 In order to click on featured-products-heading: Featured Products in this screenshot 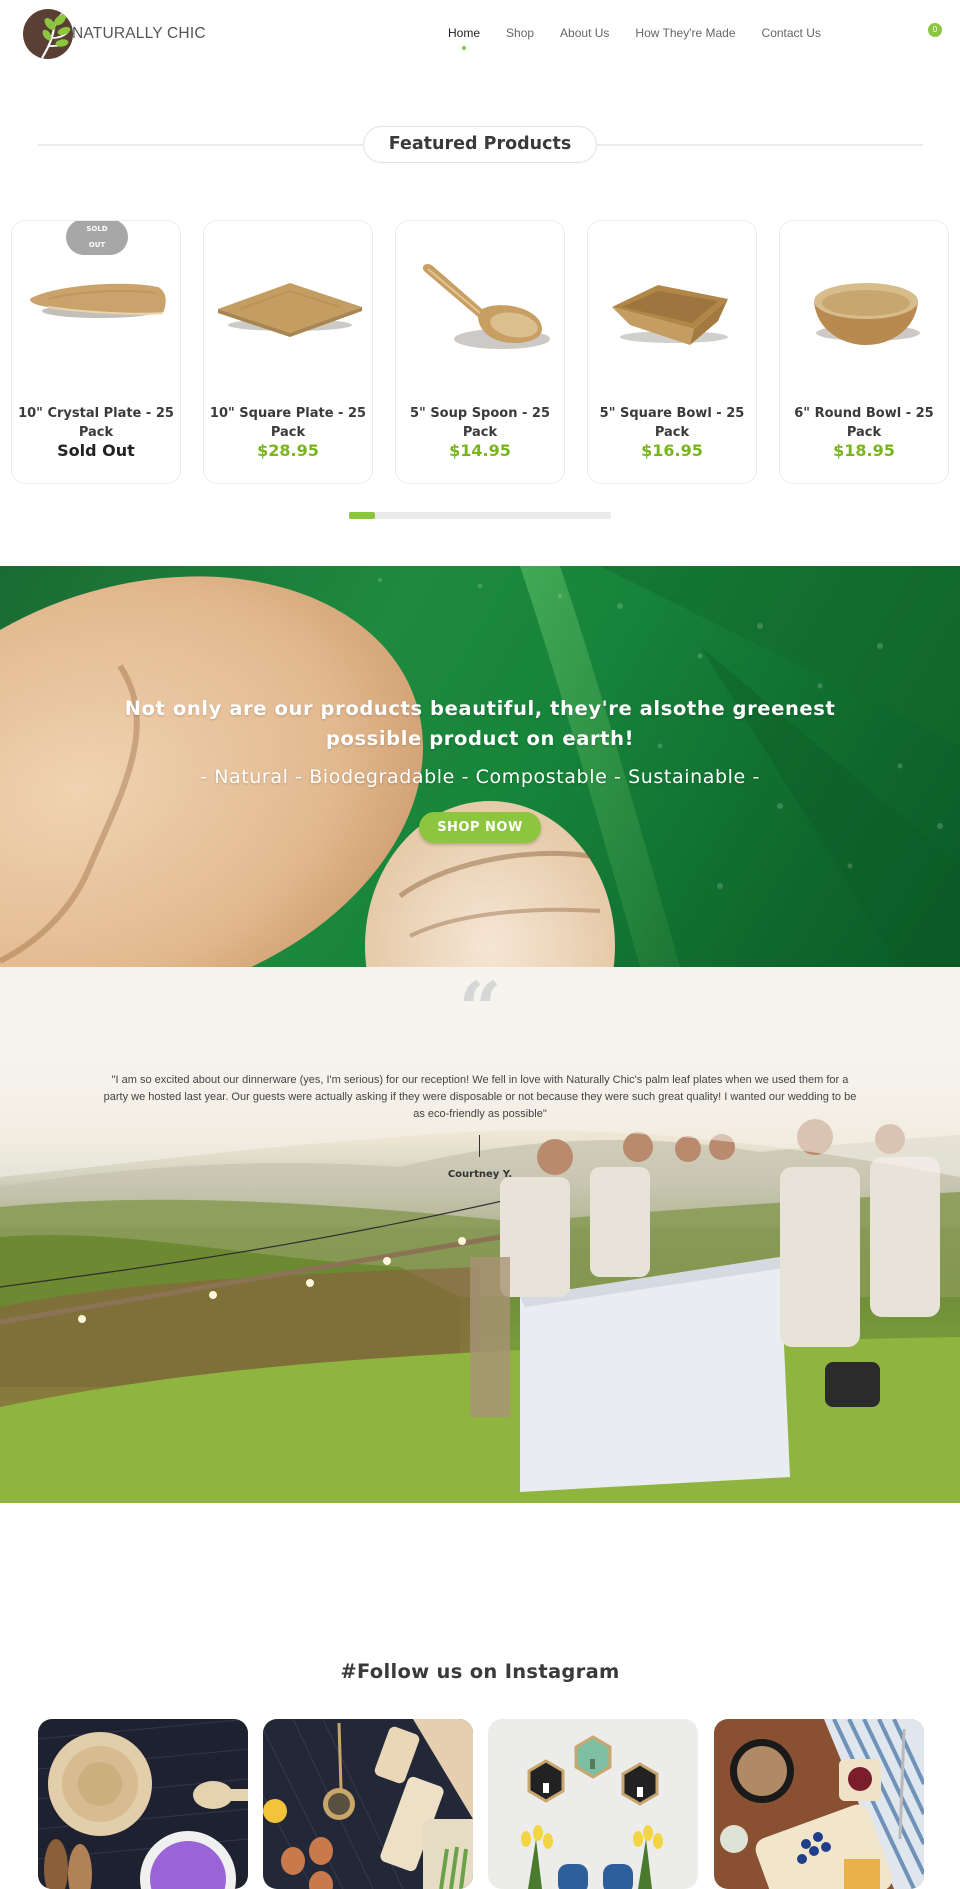, I will do `click(480, 144)`.